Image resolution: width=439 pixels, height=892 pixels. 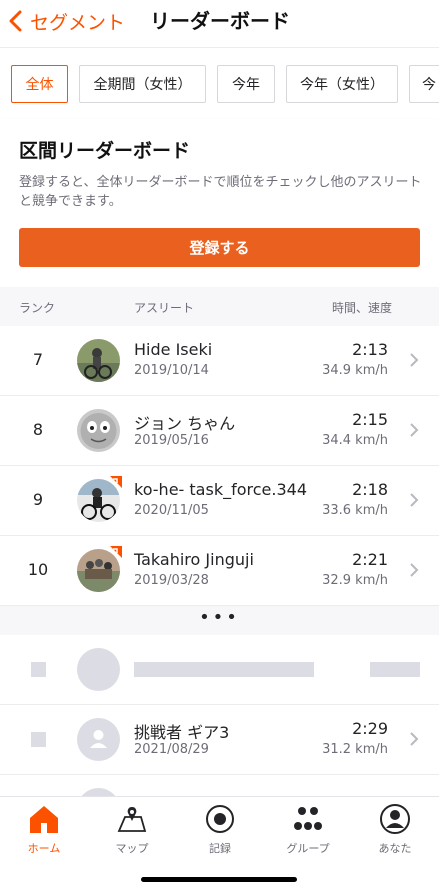 I want to click on nav-maps-label: マップ, so click(x=132, y=848).